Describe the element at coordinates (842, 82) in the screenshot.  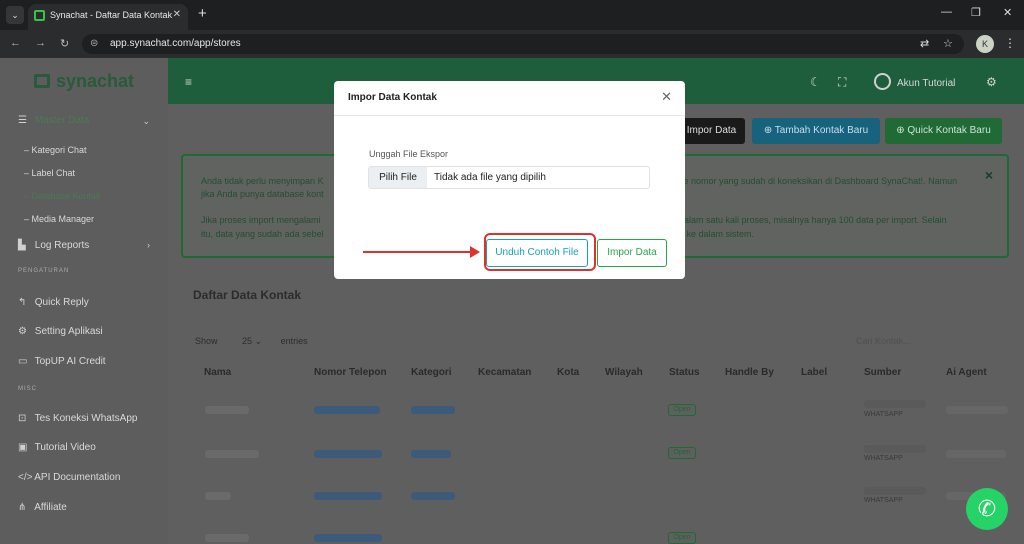
I see `fullscreen-icon: ⛶` at that location.